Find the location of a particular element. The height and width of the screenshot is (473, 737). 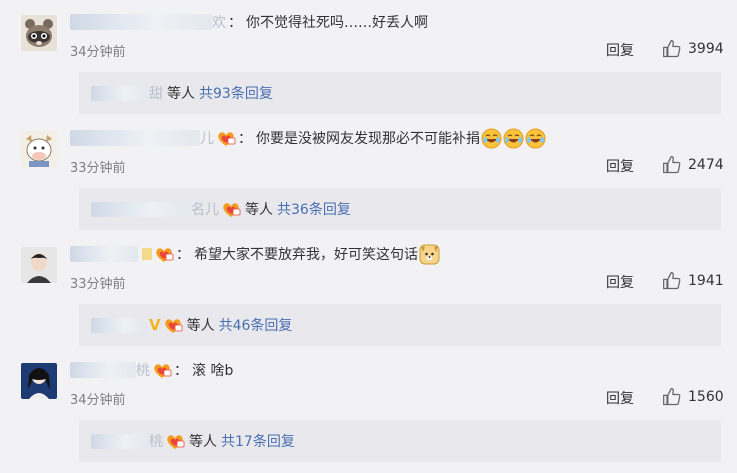

like-button: 1560 is located at coordinates (693, 397).